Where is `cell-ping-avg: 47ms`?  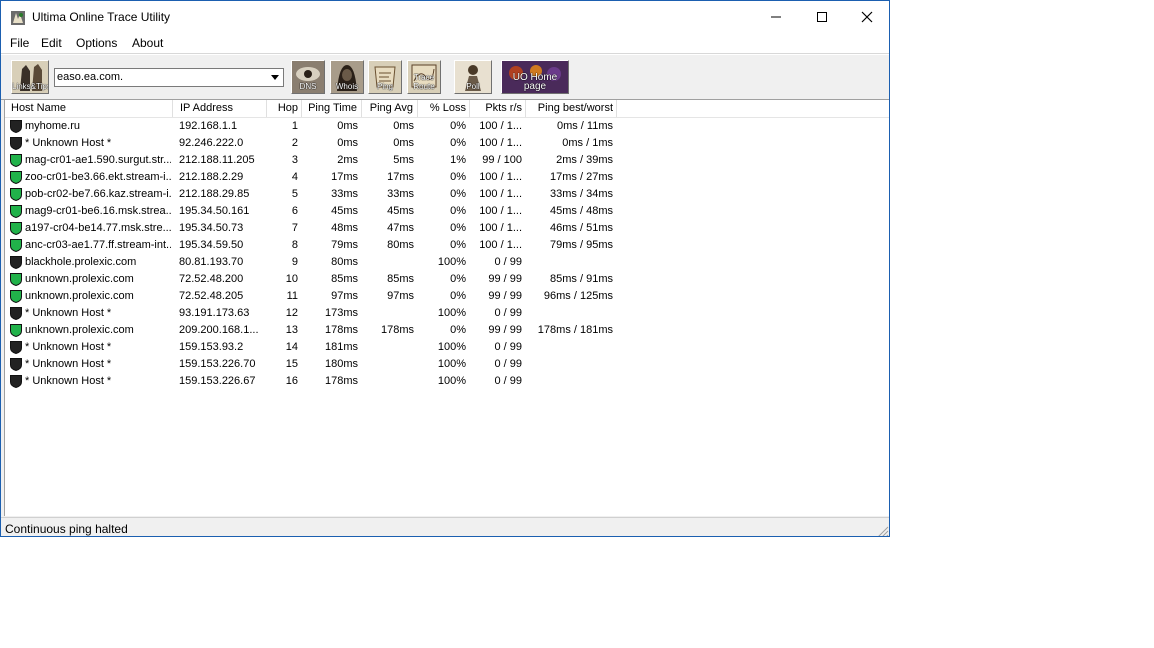
cell-ping-avg: 47ms is located at coordinates (400, 228).